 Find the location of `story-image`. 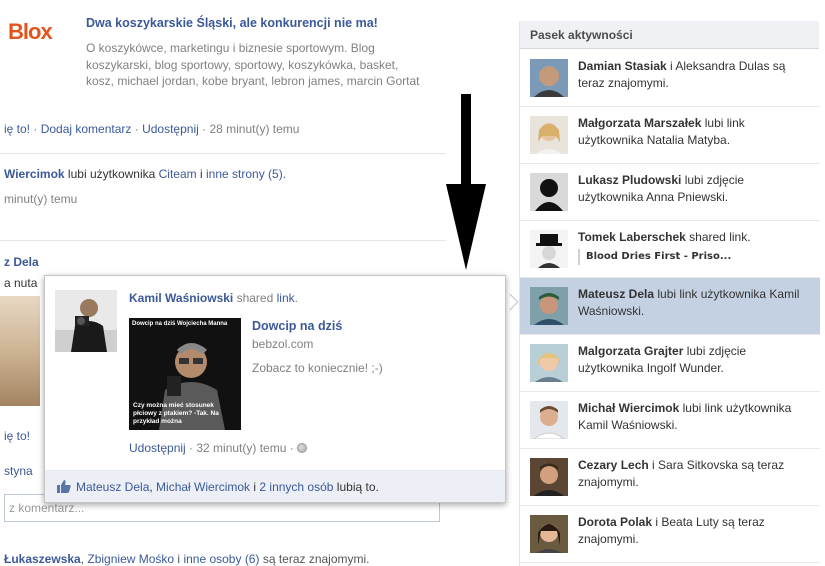

story-image is located at coordinates (20, 351).